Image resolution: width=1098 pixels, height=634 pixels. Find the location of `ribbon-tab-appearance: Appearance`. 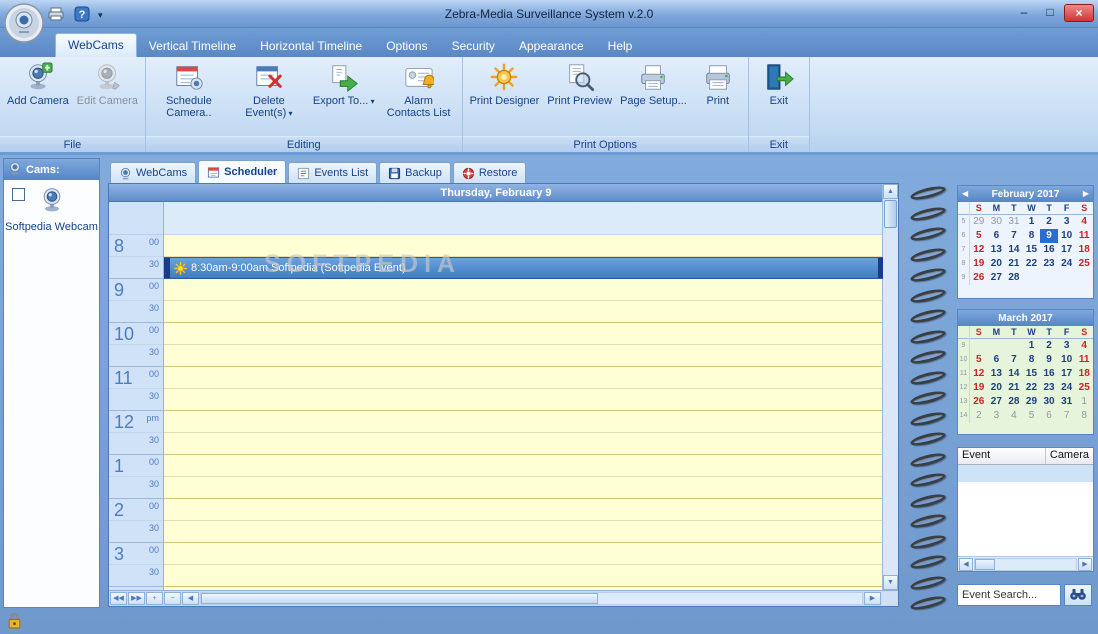

ribbon-tab-appearance: Appearance is located at coordinates (551, 46).